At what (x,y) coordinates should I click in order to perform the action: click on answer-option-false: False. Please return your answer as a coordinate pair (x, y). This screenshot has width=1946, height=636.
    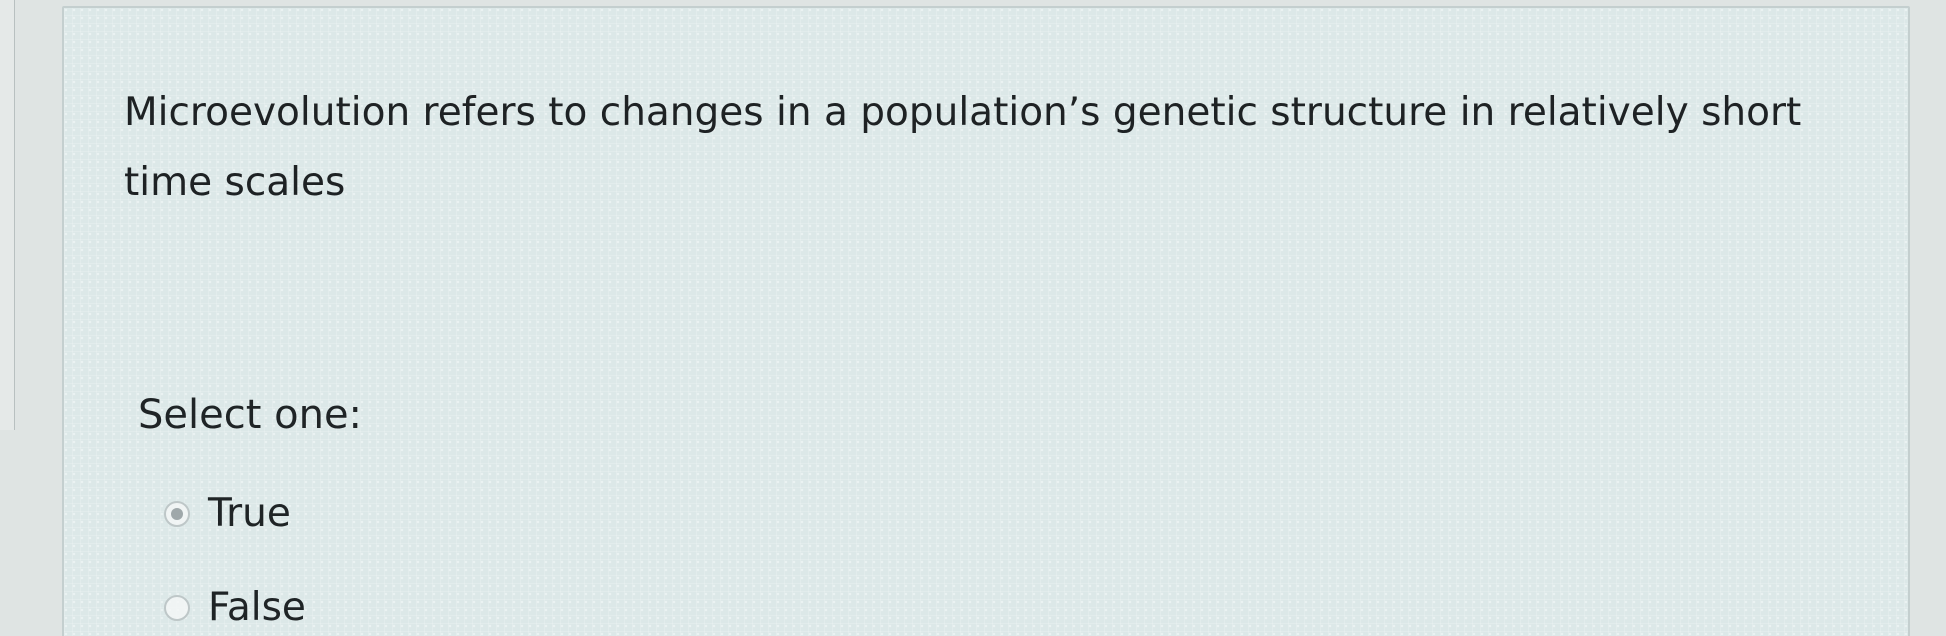
    Looking at the image, I should click on (232, 608).